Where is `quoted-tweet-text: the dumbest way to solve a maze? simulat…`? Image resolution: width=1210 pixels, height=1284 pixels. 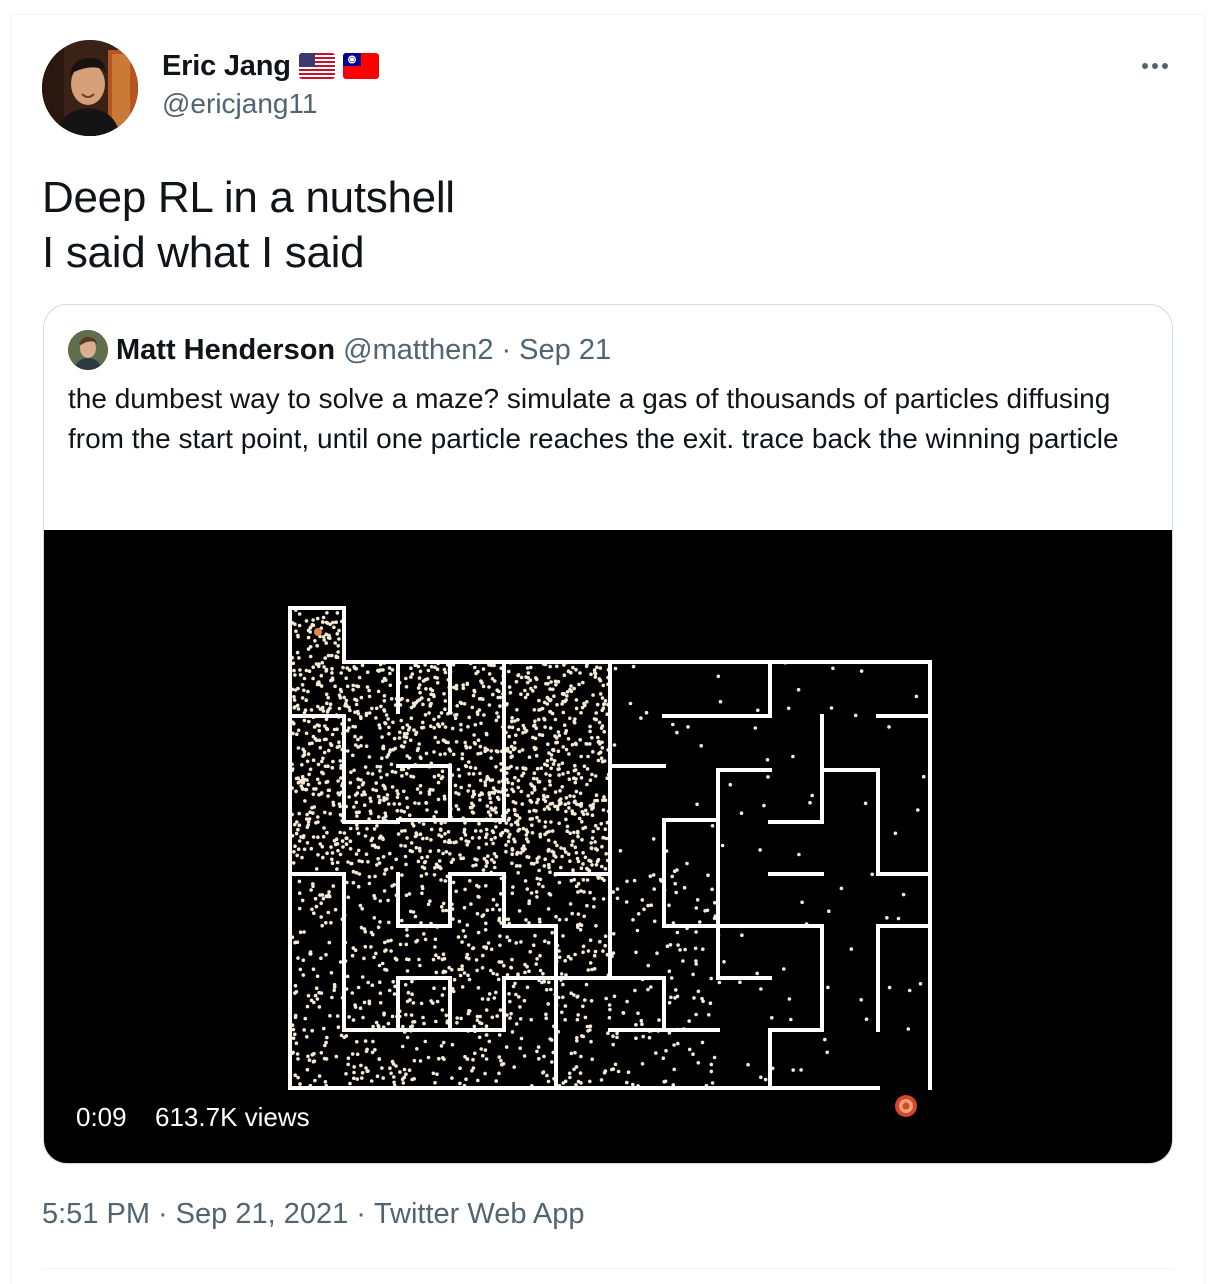
quoted-tweet-text: the dumbest way to solve a maze? simulat… is located at coordinates (593, 418).